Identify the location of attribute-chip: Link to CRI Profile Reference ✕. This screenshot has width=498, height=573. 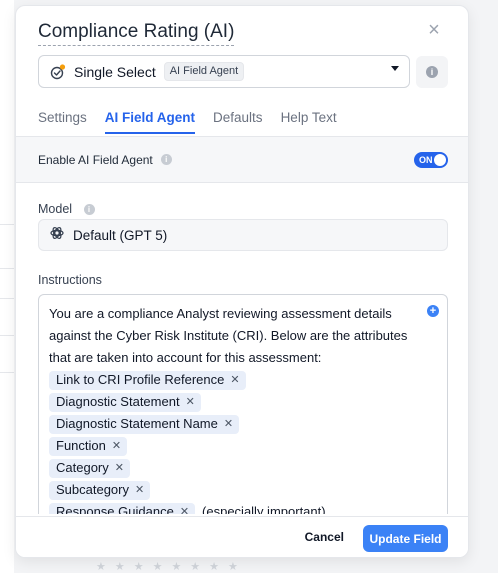
(147, 380).